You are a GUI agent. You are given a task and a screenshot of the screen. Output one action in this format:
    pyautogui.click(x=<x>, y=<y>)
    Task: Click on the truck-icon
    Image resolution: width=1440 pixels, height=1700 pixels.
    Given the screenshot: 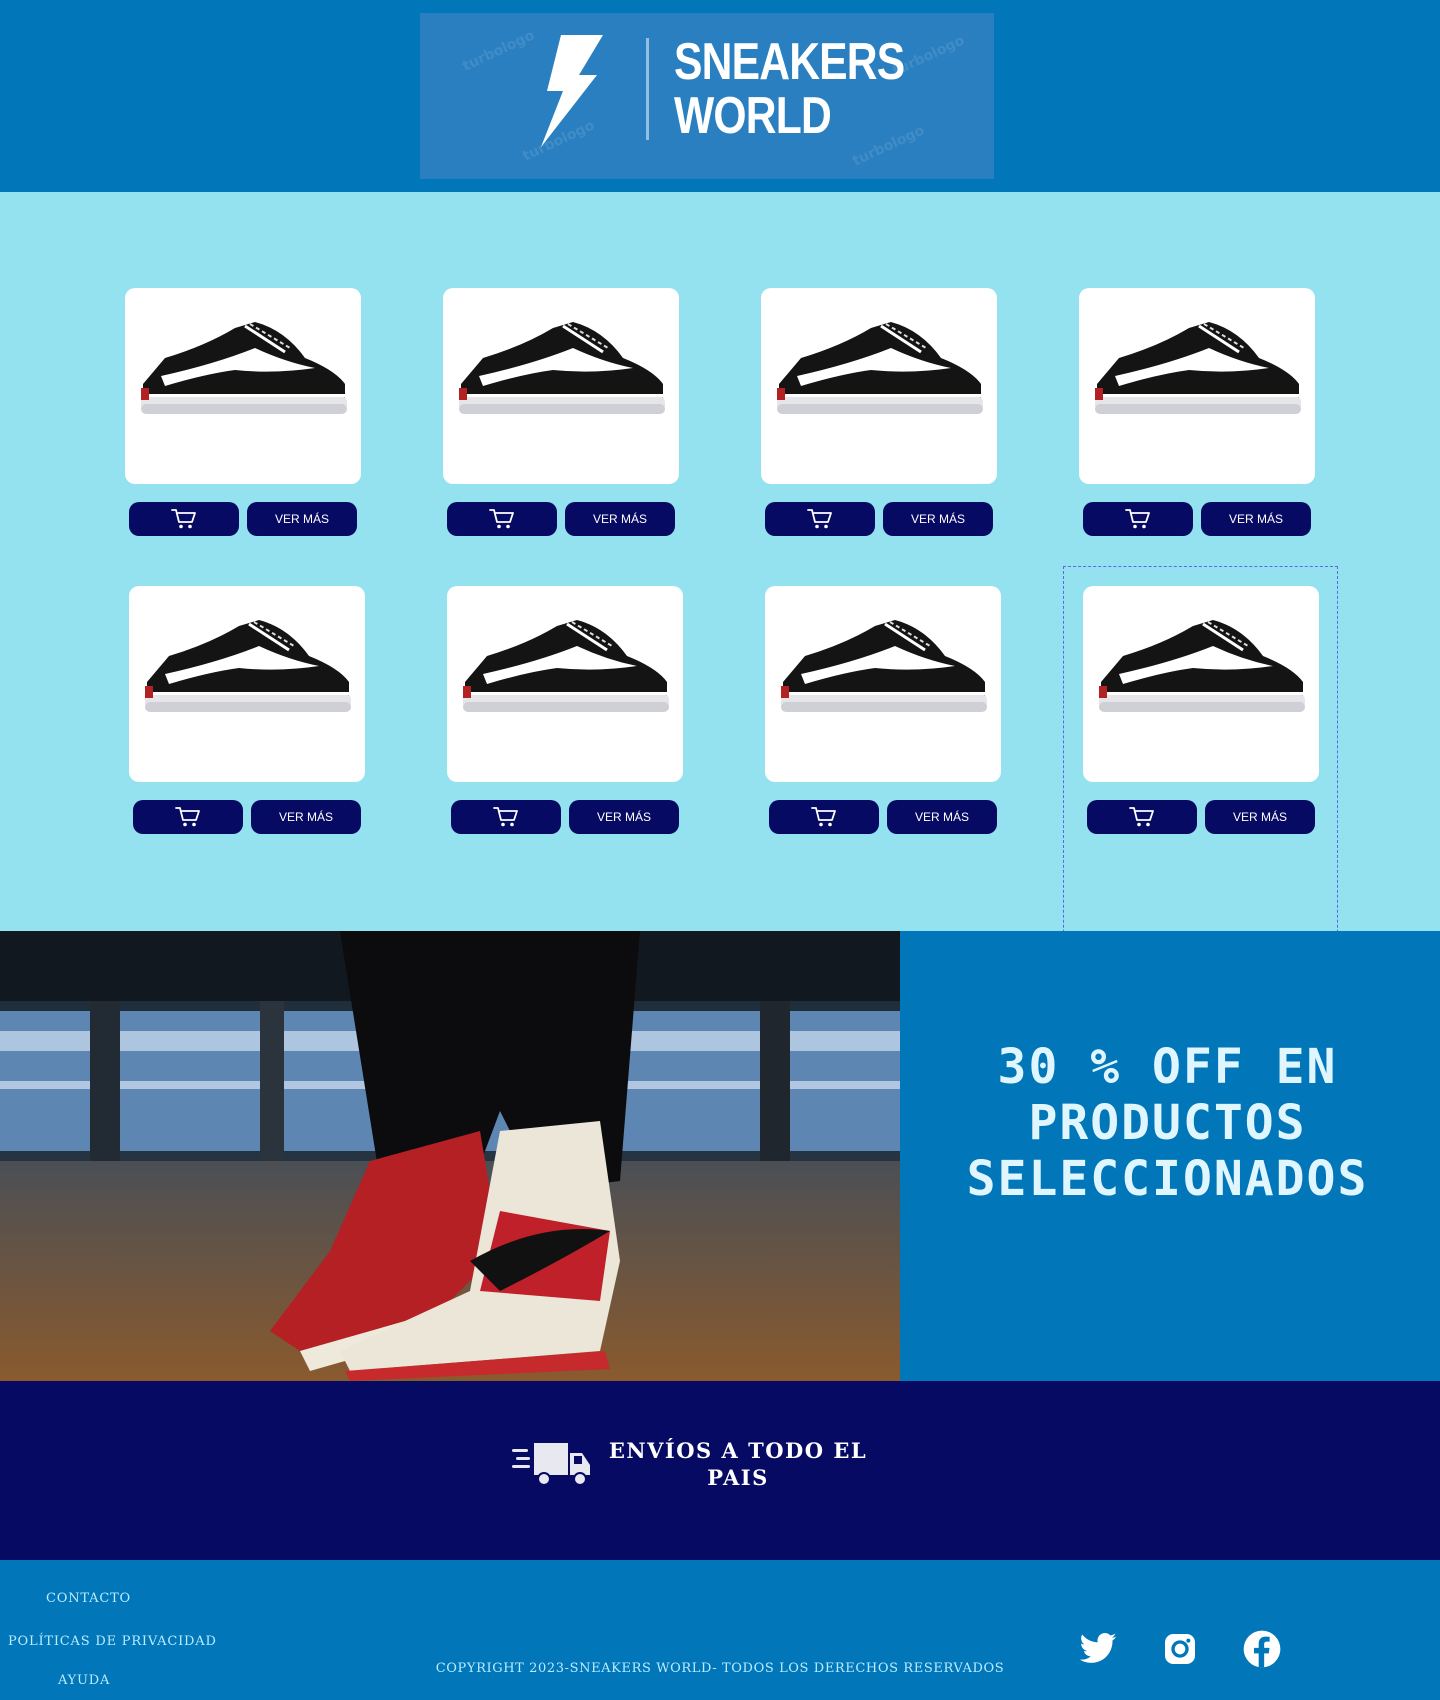 What is the action you would take?
    pyautogui.click(x=551, y=1464)
    